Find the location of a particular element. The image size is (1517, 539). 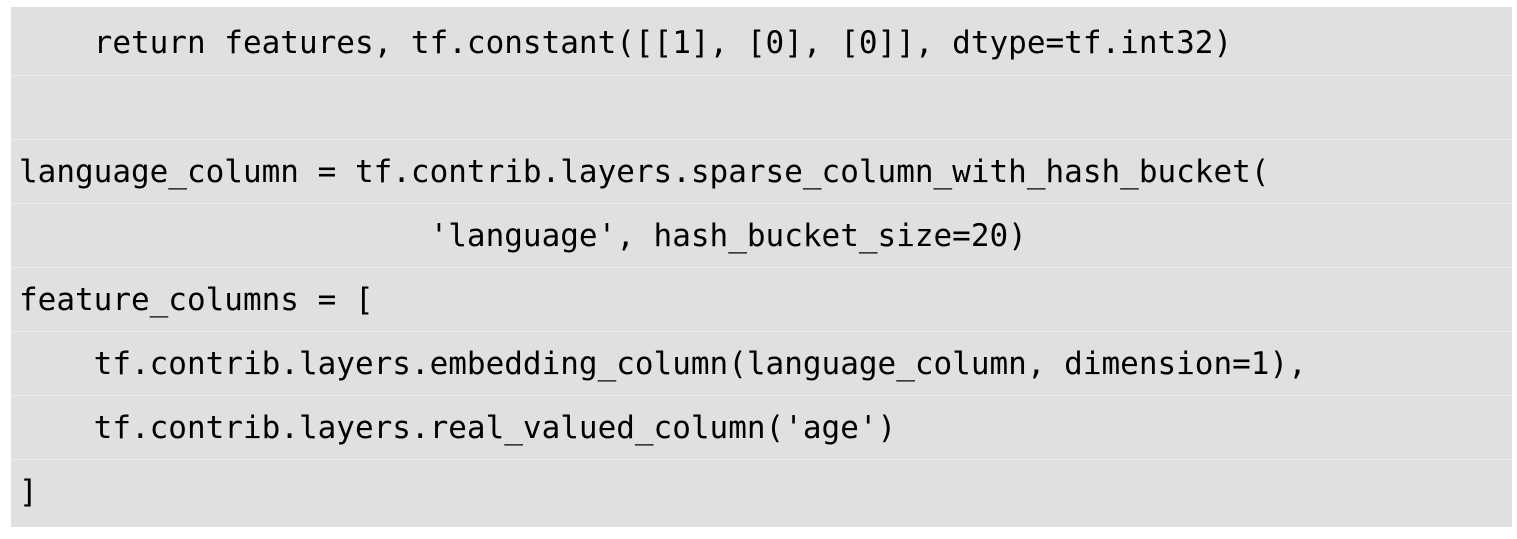

code-line: 'language', hash_bucket_size=20) is located at coordinates (761, 235).